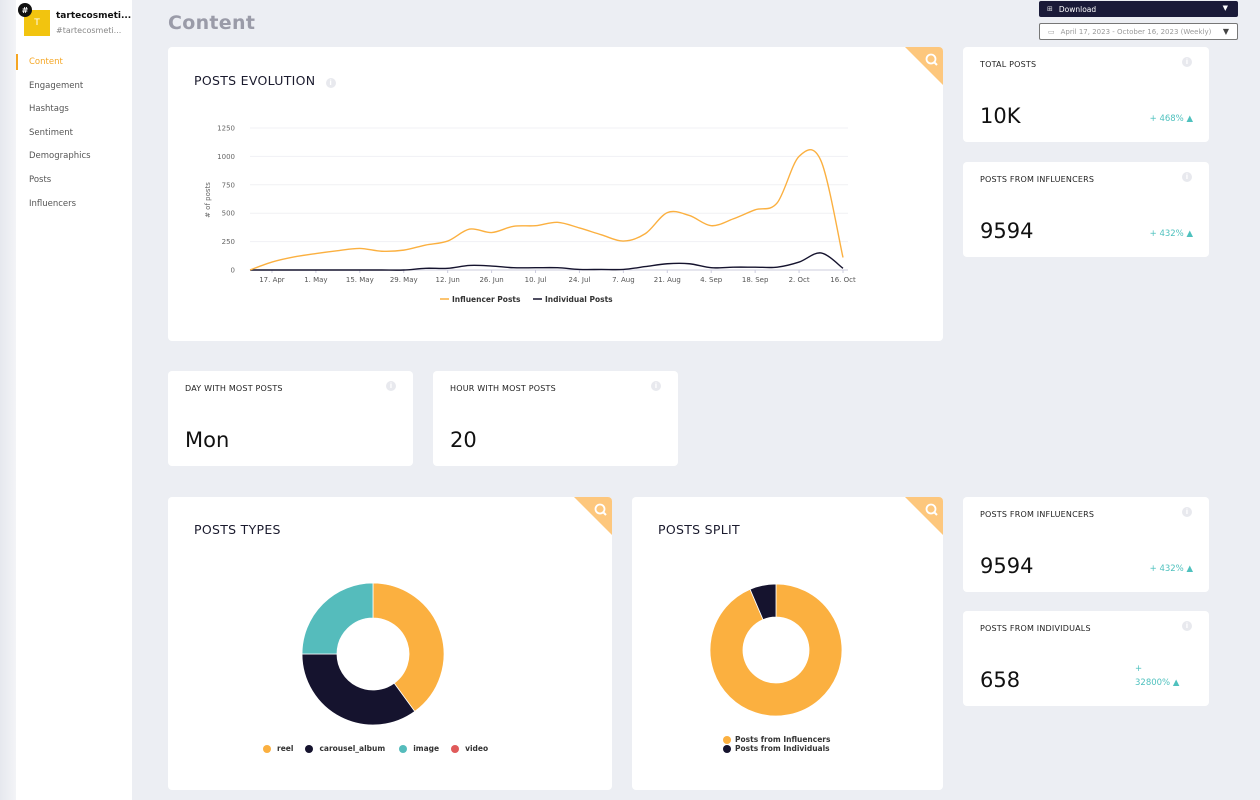  Describe the element at coordinates (74, 208) in the screenshot. I see `sidebar-item-influencers: Influencers` at that location.